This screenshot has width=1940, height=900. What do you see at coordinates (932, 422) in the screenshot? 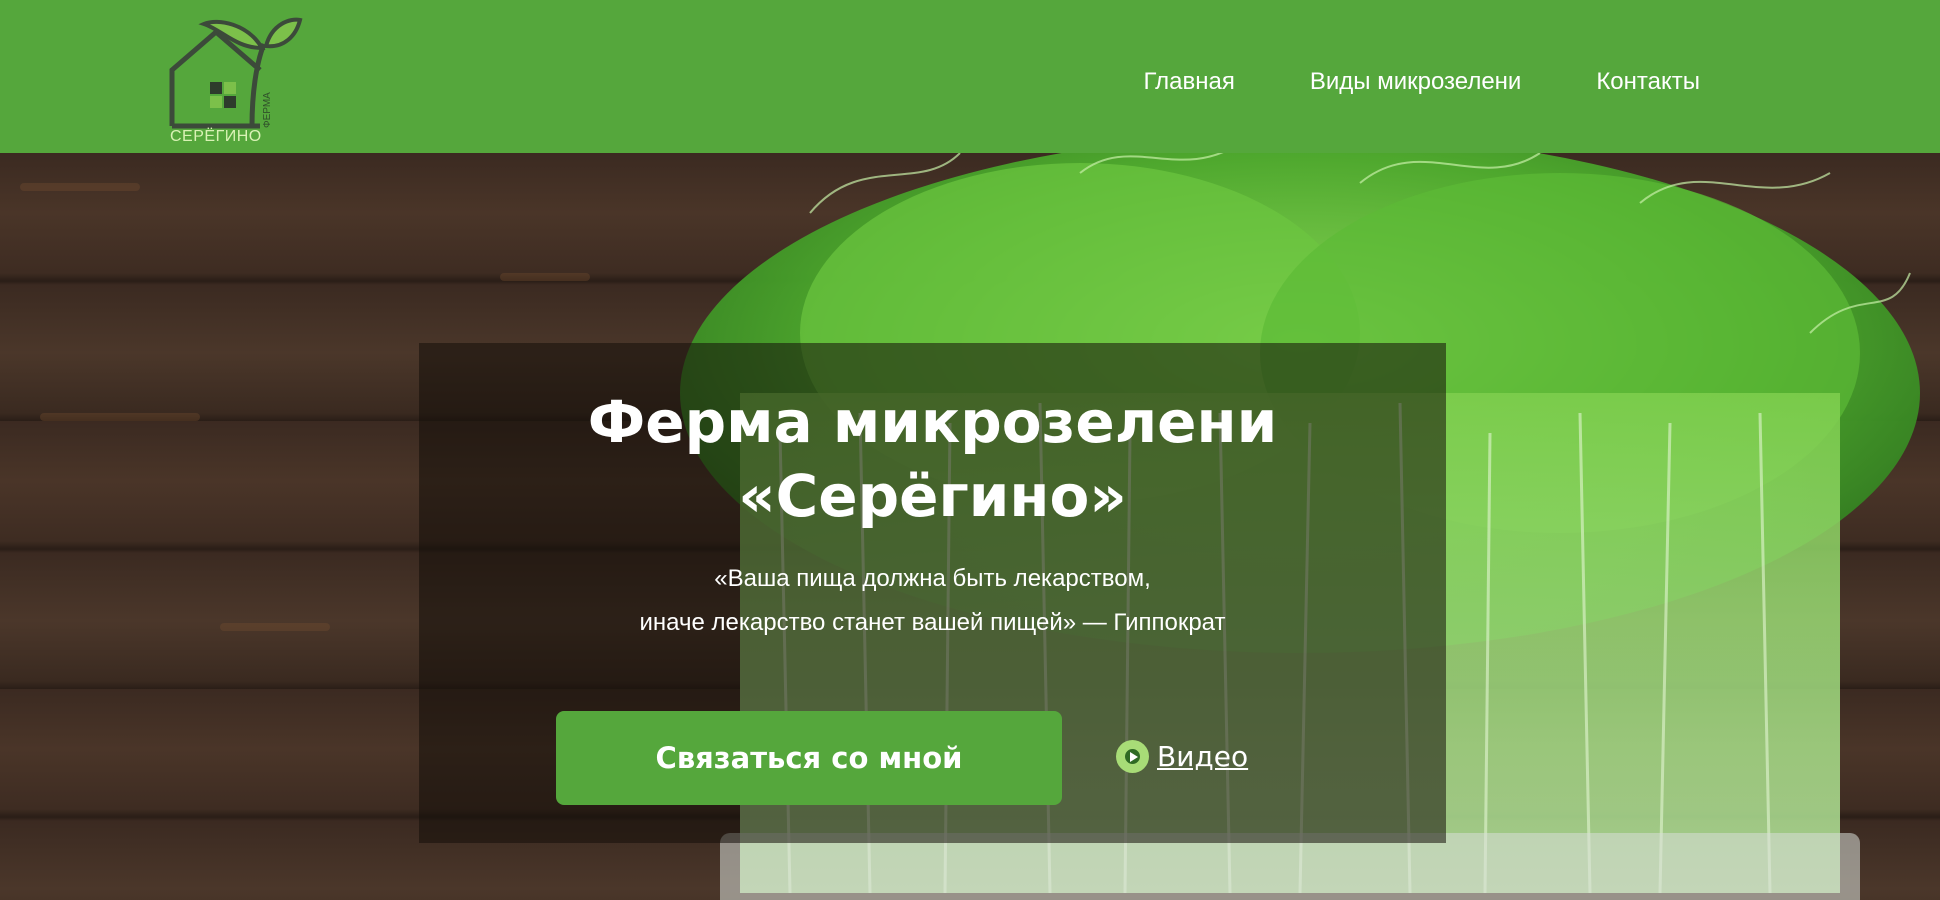
I see `hero-title-line-1: Ферма микрозелени` at bounding box center [932, 422].